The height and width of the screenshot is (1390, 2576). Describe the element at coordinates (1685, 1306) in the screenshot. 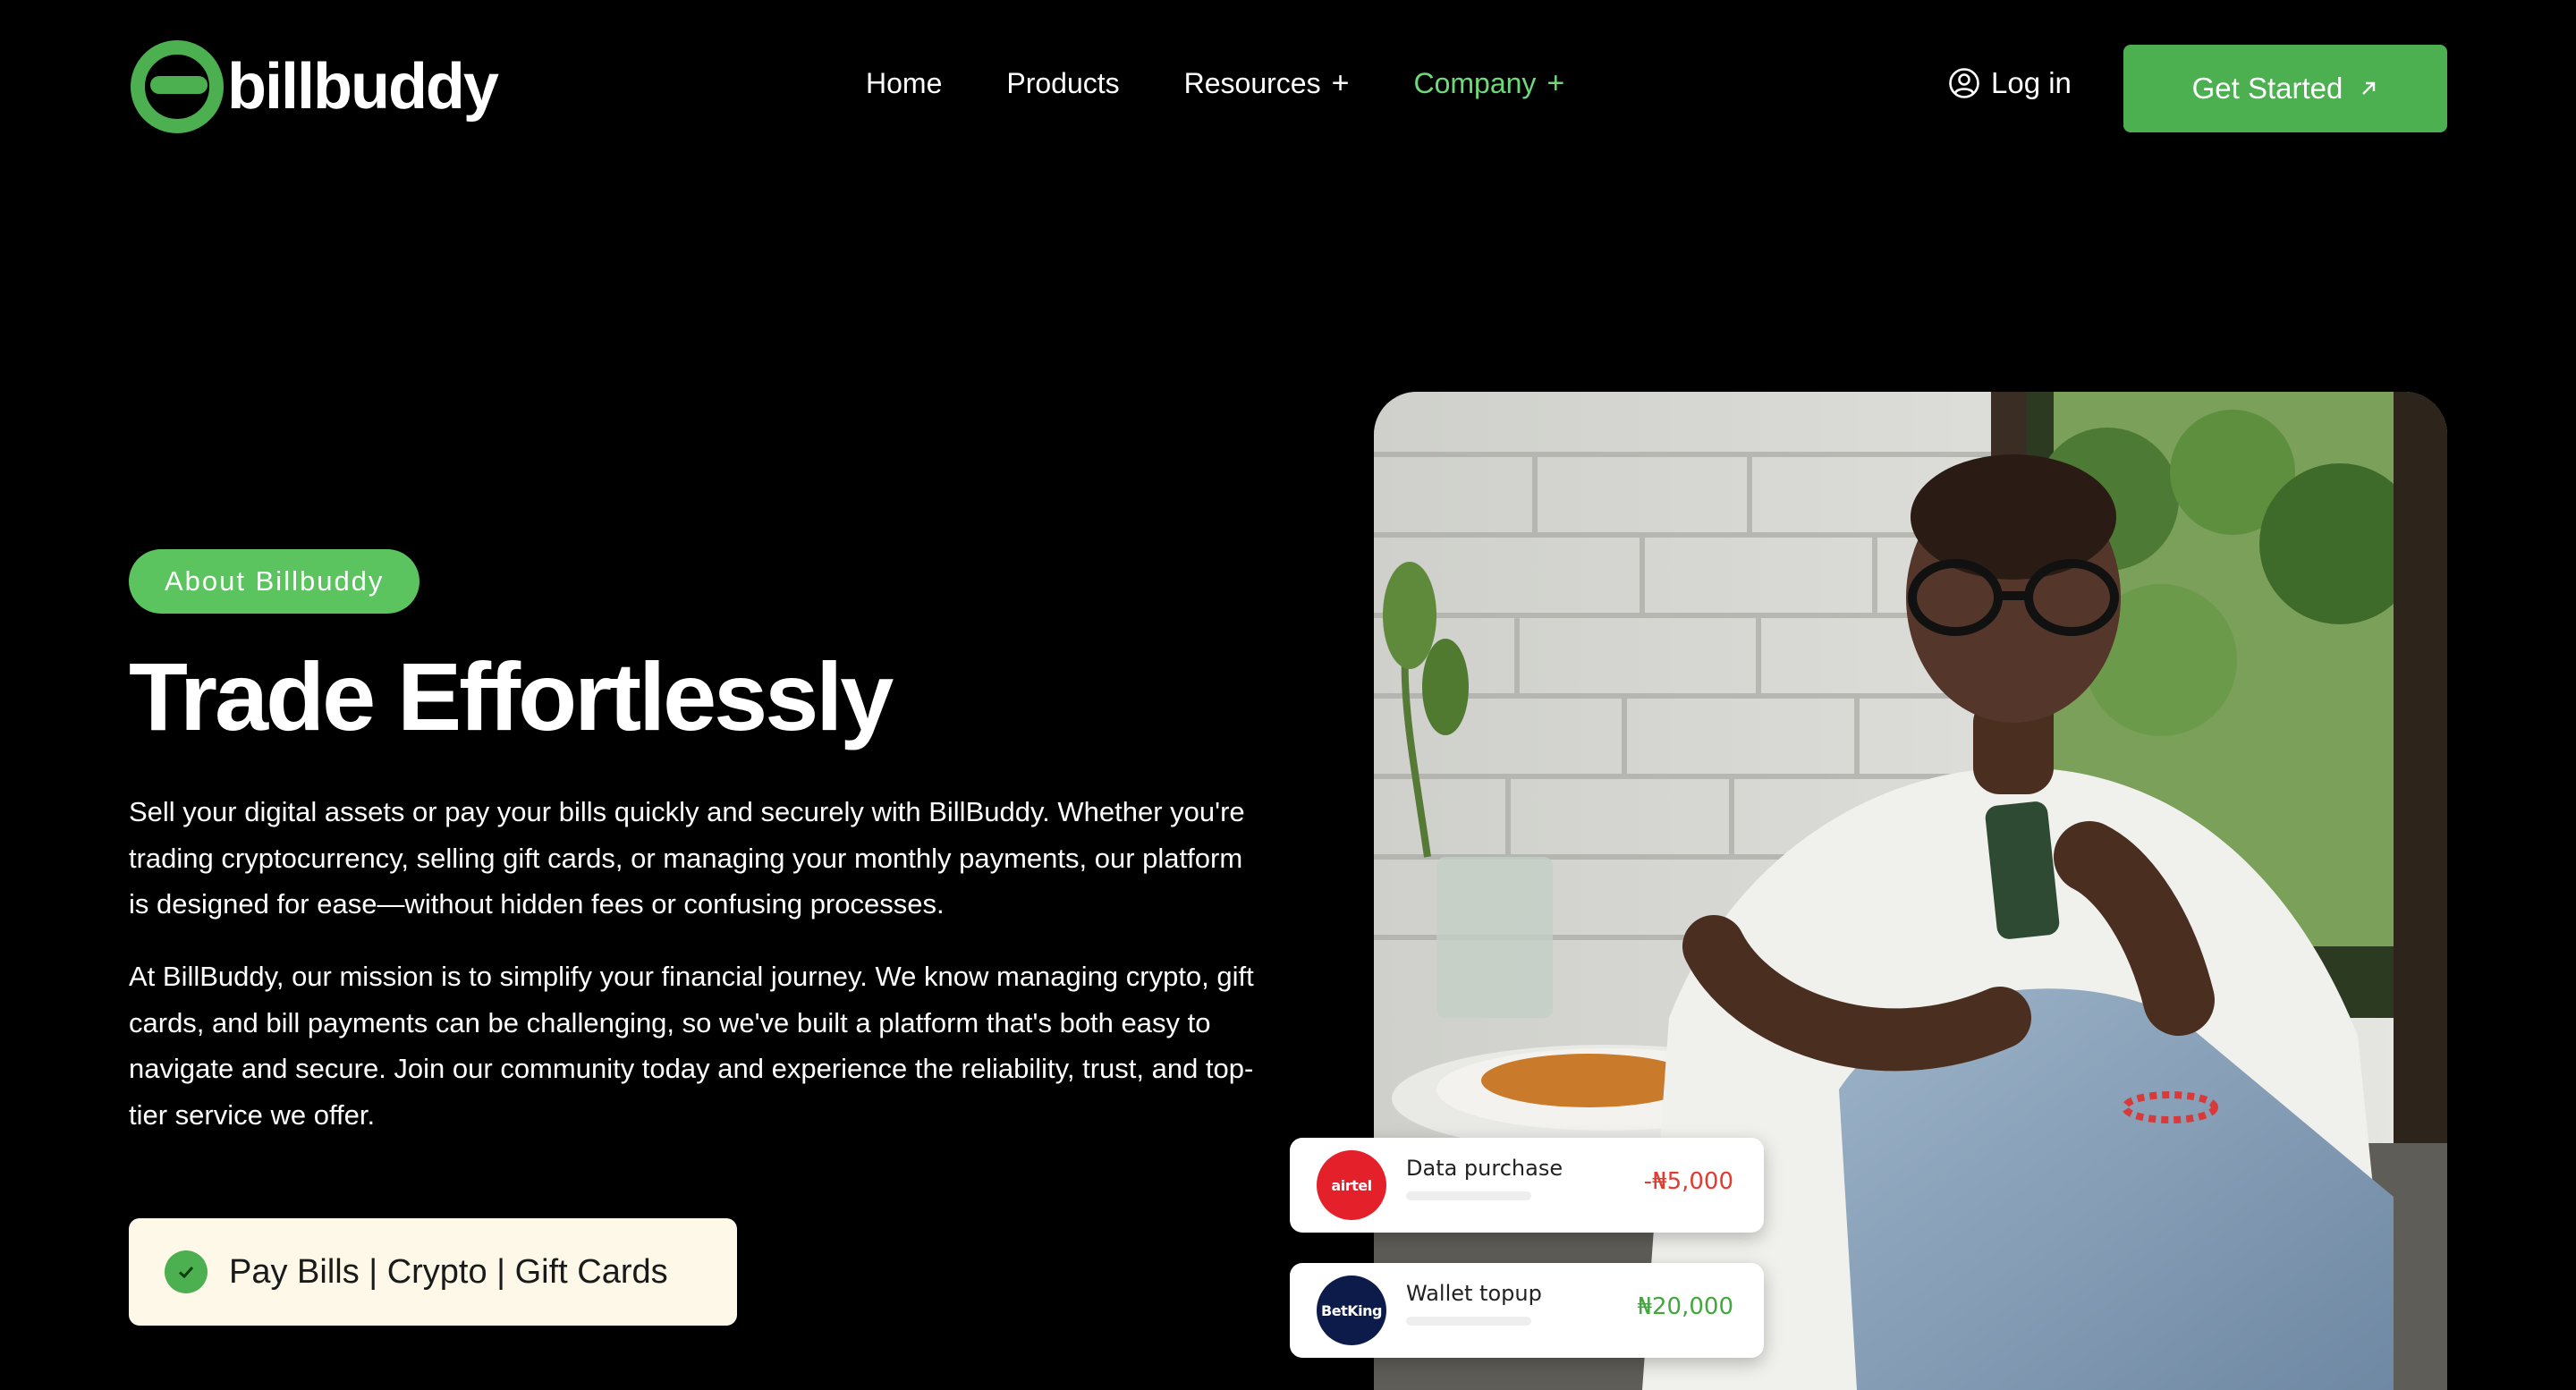

I see `transaction-amount: ₦20,000` at that location.